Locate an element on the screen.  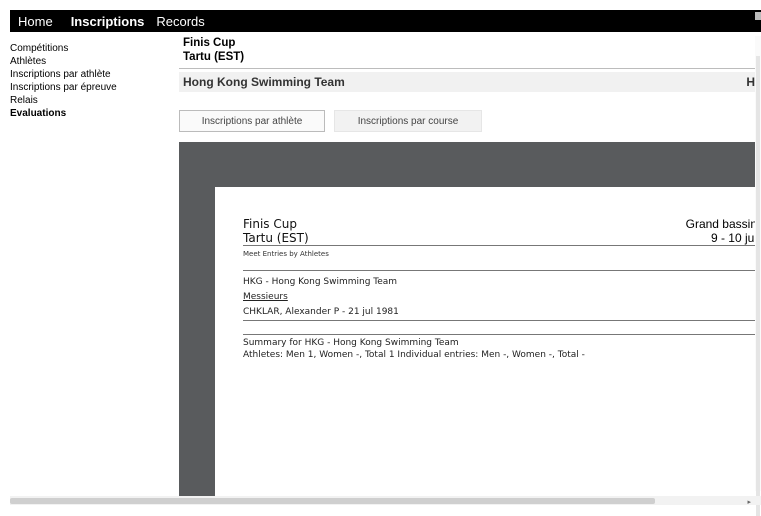
meet-header: Finis Cup Tartu (EST) is located at coordinates (467, 52).